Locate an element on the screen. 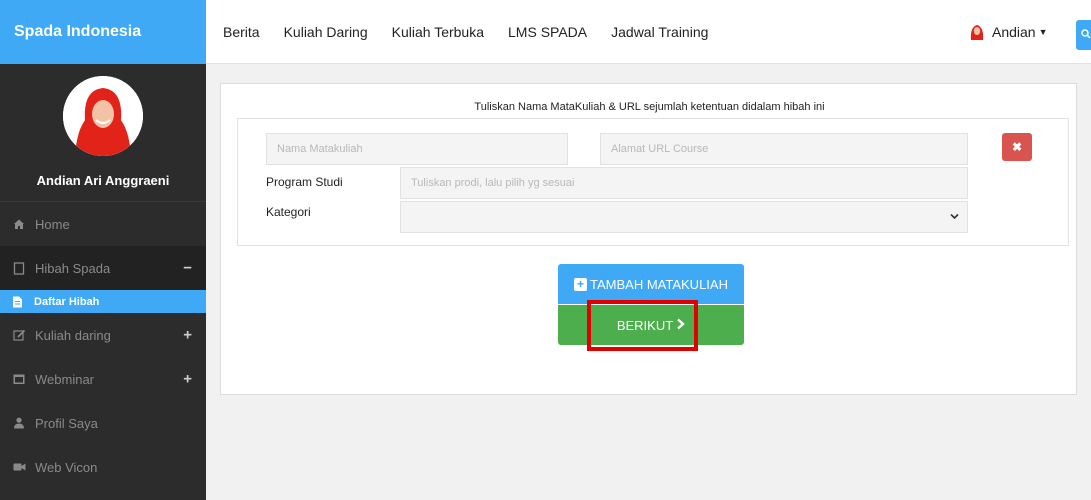  search-button is located at coordinates (1083, 35).